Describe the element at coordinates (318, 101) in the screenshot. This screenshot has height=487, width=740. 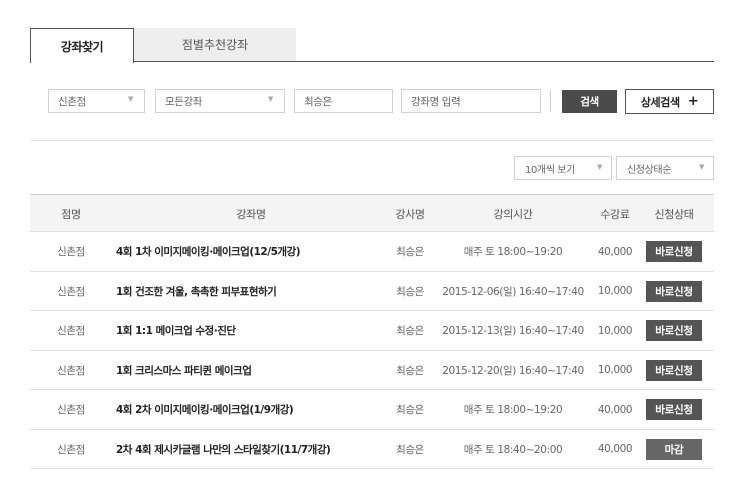
I see `teacher-input-value: 최승은` at that location.